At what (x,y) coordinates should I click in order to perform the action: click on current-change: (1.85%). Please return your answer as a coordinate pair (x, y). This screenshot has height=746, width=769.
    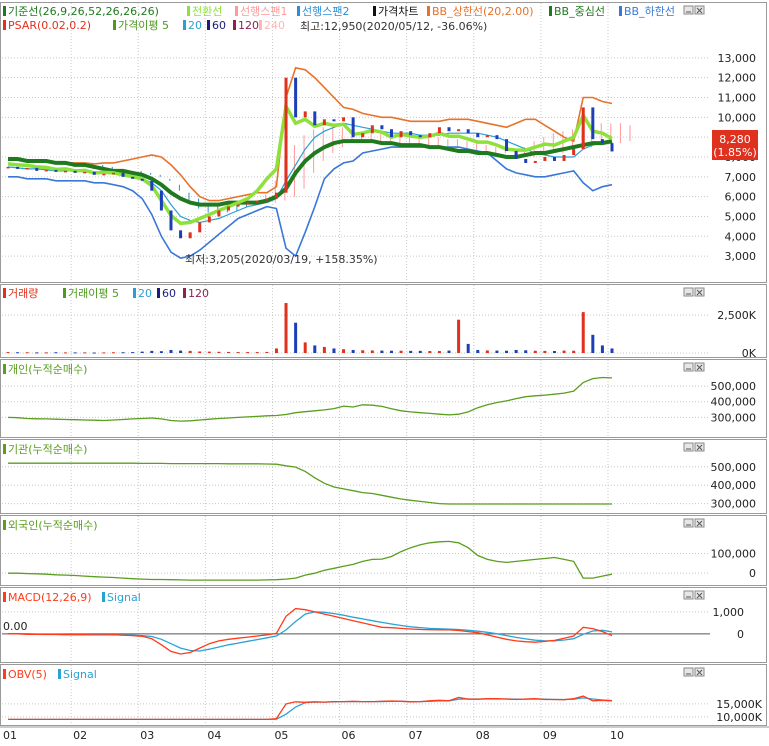
    Looking at the image, I should click on (735, 152).